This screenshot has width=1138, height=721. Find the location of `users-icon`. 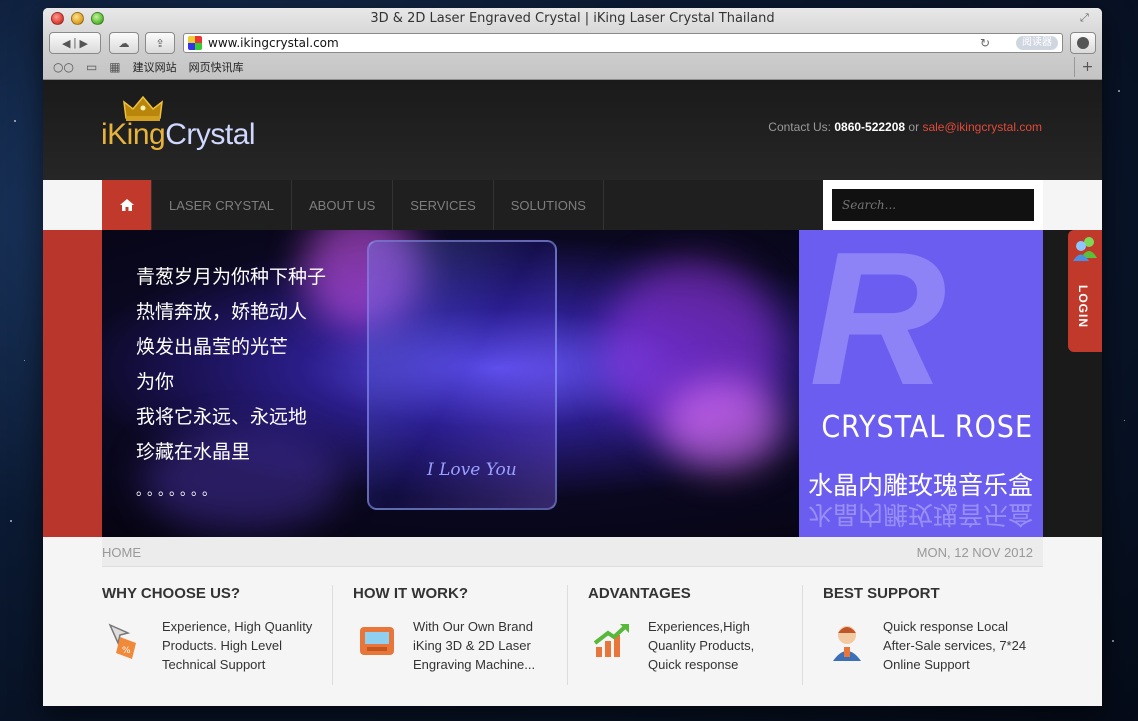

users-icon is located at coordinates (1085, 249).